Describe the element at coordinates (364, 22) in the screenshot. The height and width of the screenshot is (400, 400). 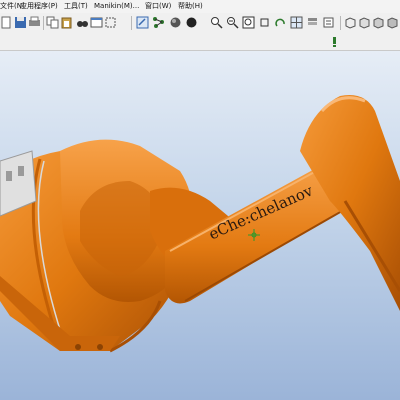
I see `view-top-icon` at that location.